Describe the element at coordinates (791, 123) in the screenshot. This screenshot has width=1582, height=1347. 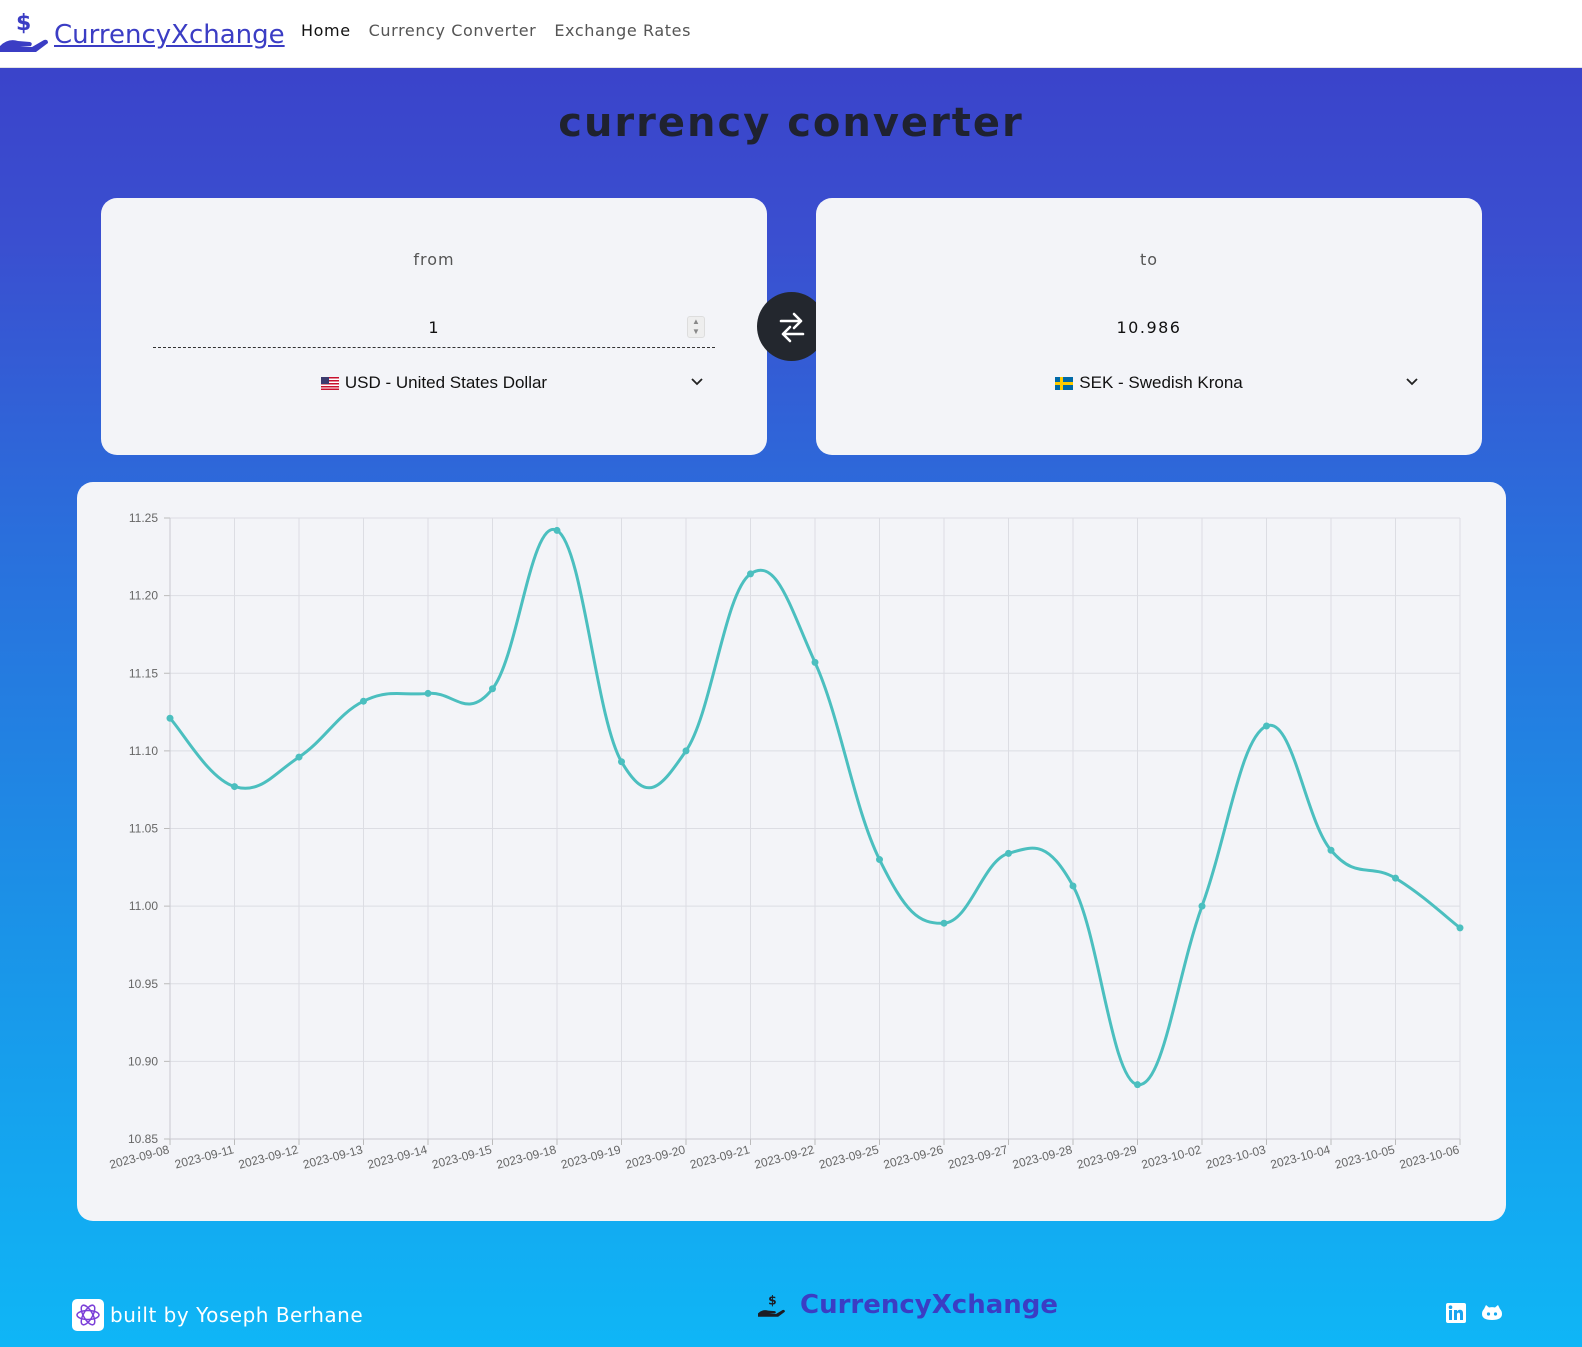
I see `page-title: currency converter` at that location.